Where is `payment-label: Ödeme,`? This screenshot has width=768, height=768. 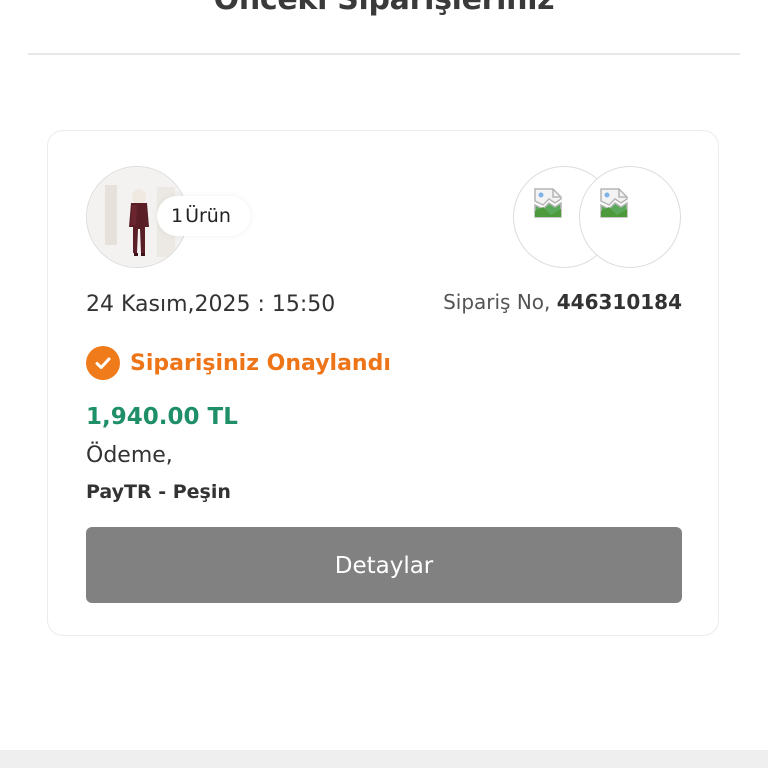 payment-label: Ödeme, is located at coordinates (129, 455).